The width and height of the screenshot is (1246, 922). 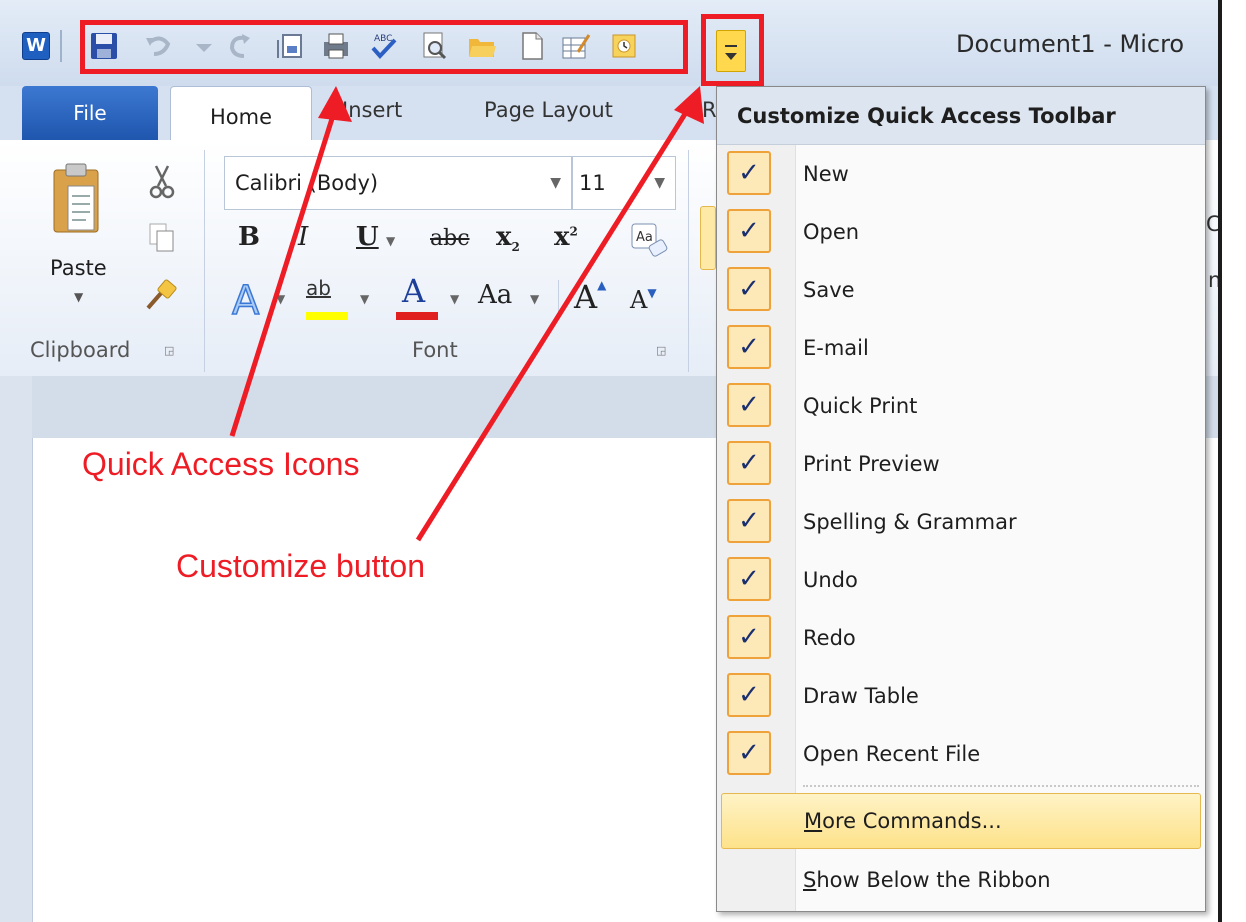 What do you see at coordinates (624, 183) in the screenshot?
I see `font-size-combobox: 11 ▼` at bounding box center [624, 183].